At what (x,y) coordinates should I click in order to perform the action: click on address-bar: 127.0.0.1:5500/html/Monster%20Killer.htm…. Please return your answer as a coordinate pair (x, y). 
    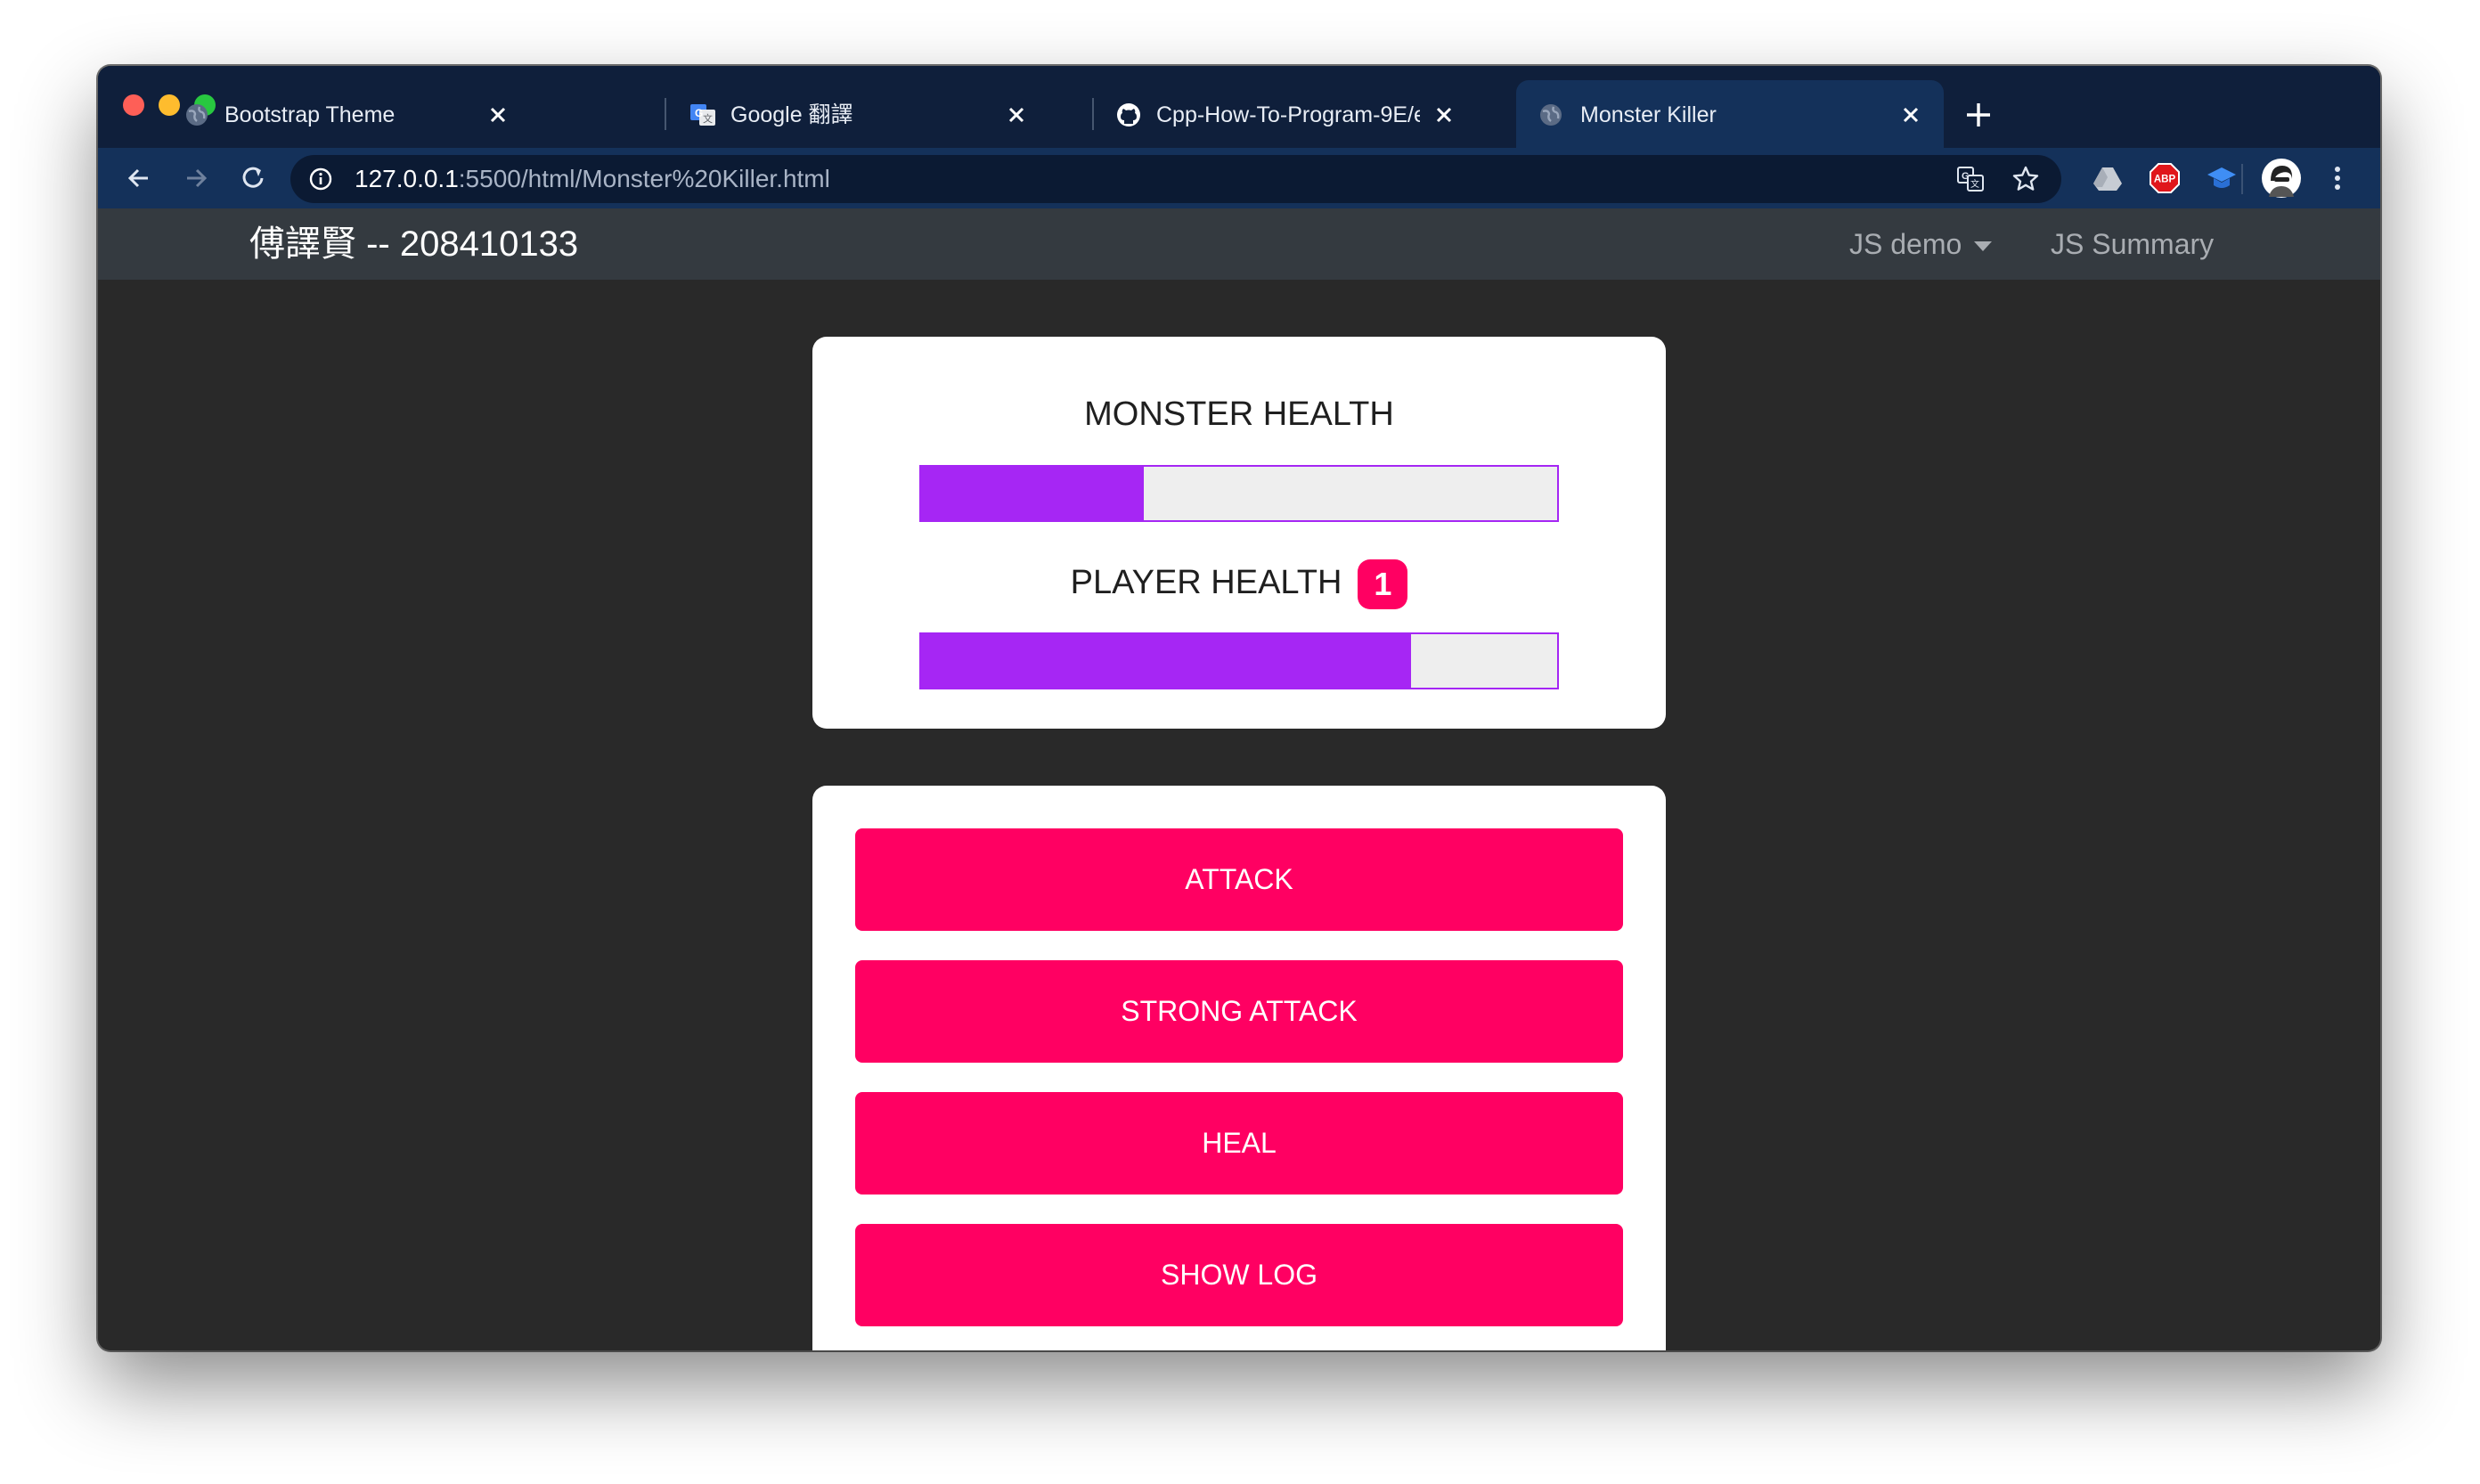
    Looking at the image, I should click on (1175, 179).